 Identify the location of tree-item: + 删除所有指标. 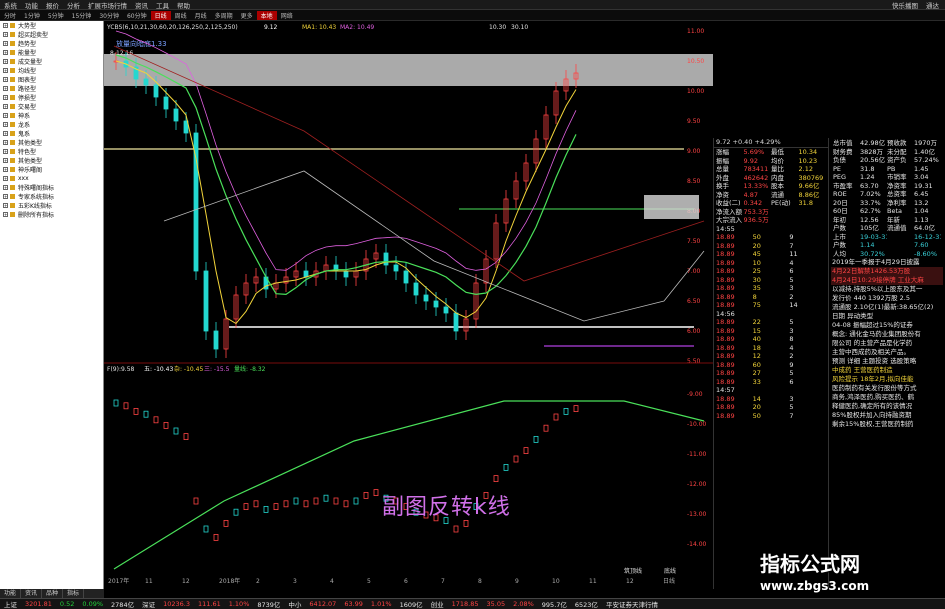
(51, 214).